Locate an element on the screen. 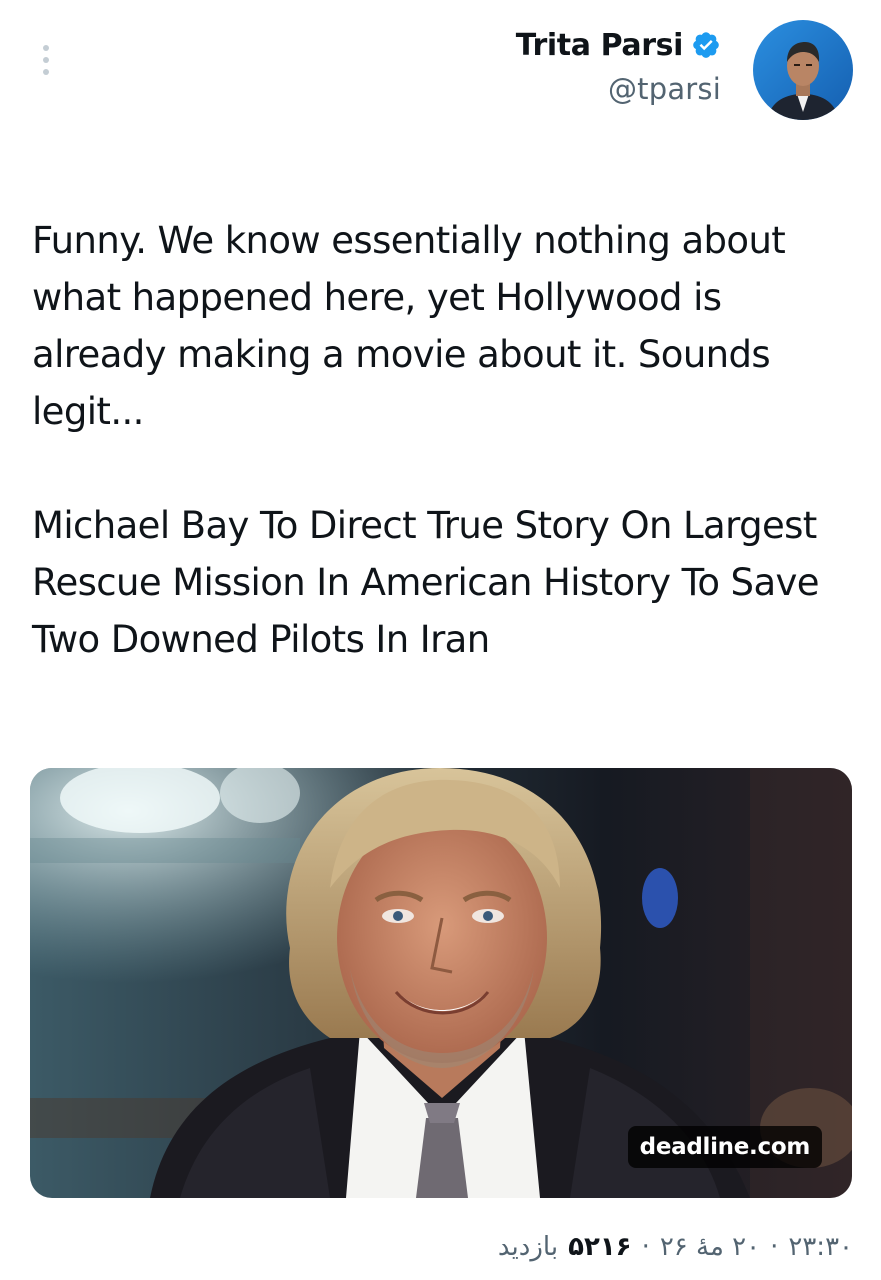  author-info: Trita Parsi @tparsi is located at coordinates (618, 64).